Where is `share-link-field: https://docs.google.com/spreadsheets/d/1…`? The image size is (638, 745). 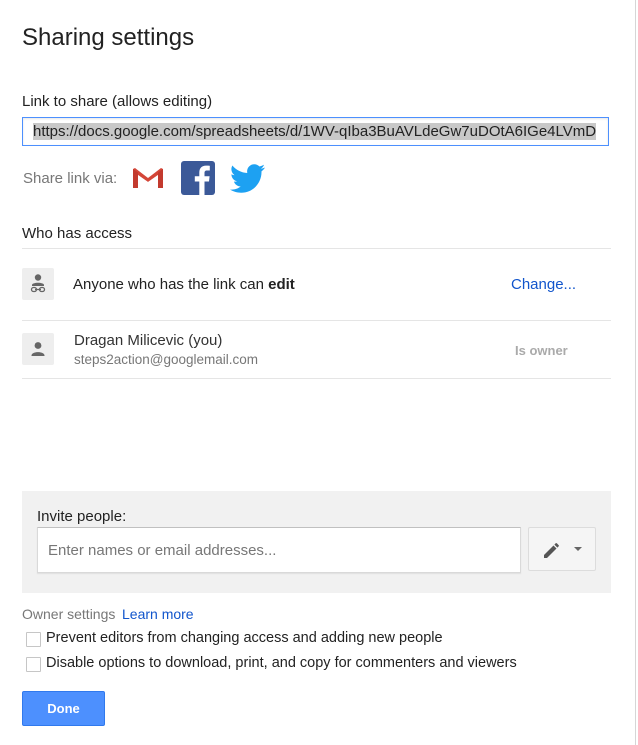
share-link-field: https://docs.google.com/spreadsheets/d/1… is located at coordinates (315, 131).